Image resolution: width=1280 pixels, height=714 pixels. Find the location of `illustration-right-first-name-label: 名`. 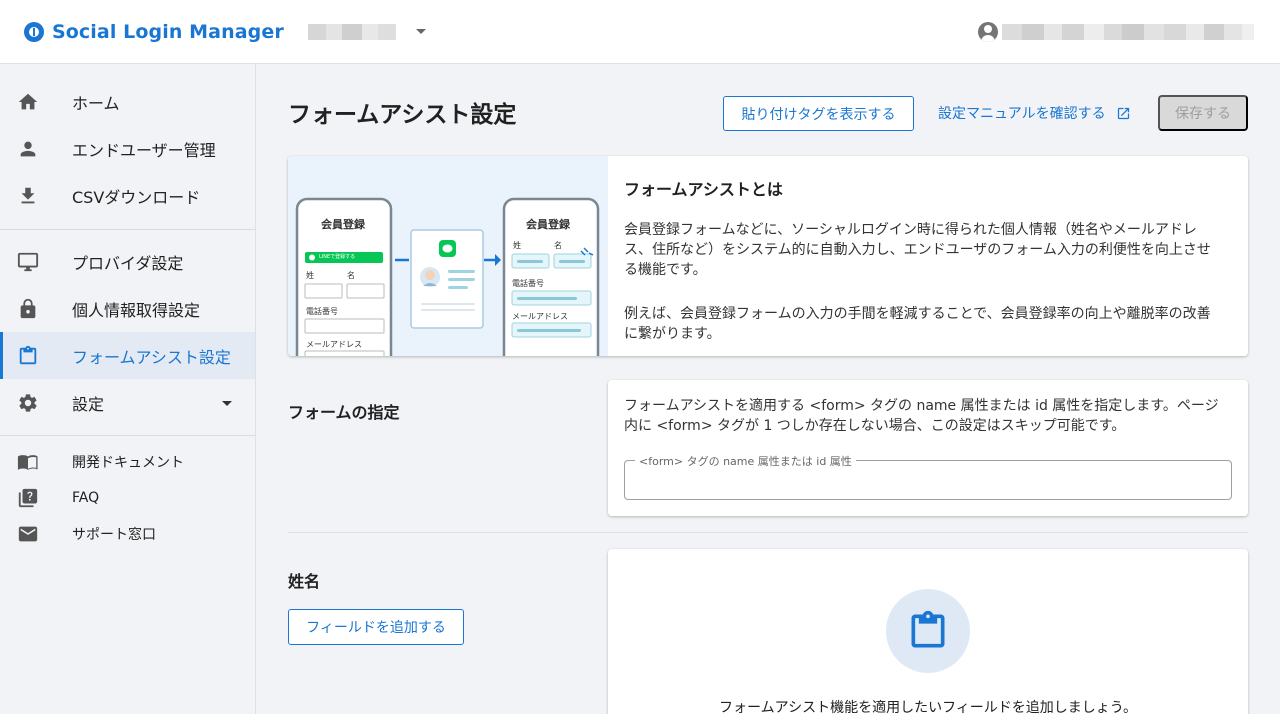

illustration-right-first-name-label: 名 is located at coordinates (558, 245).